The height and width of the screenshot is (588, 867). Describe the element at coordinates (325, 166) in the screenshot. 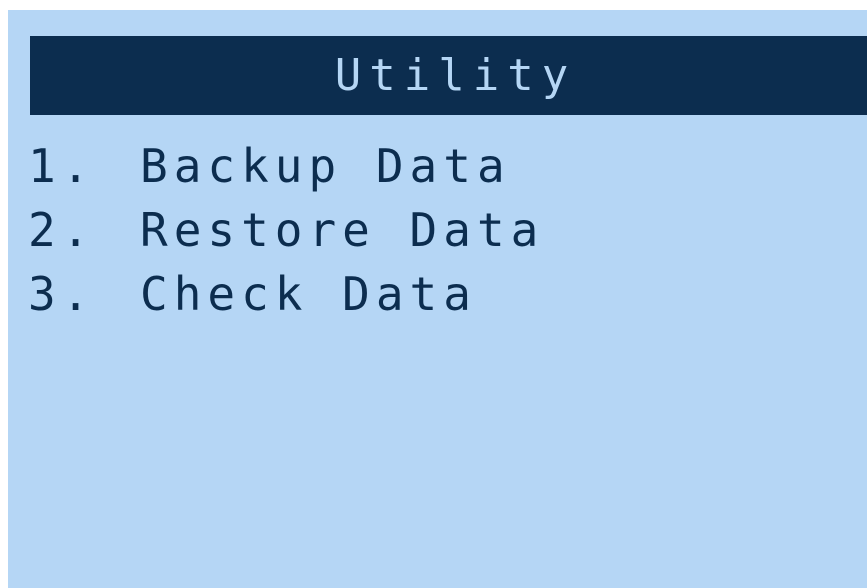

I see `menu-item-label: Backup Data` at that location.